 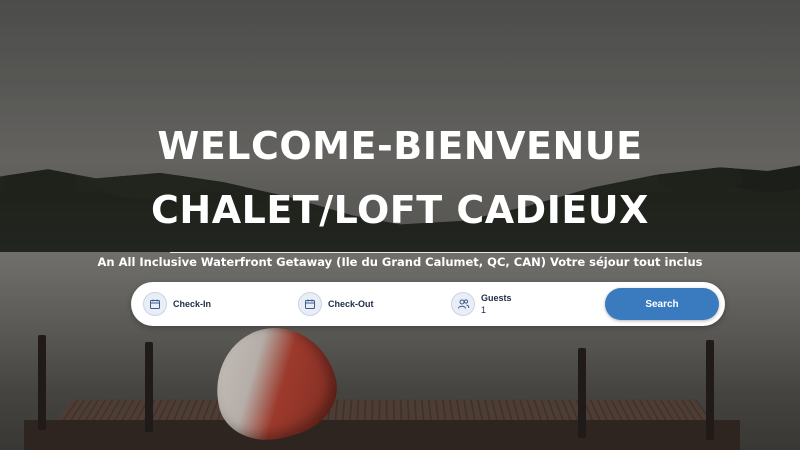 I want to click on search-button: Search, so click(x=662, y=304).